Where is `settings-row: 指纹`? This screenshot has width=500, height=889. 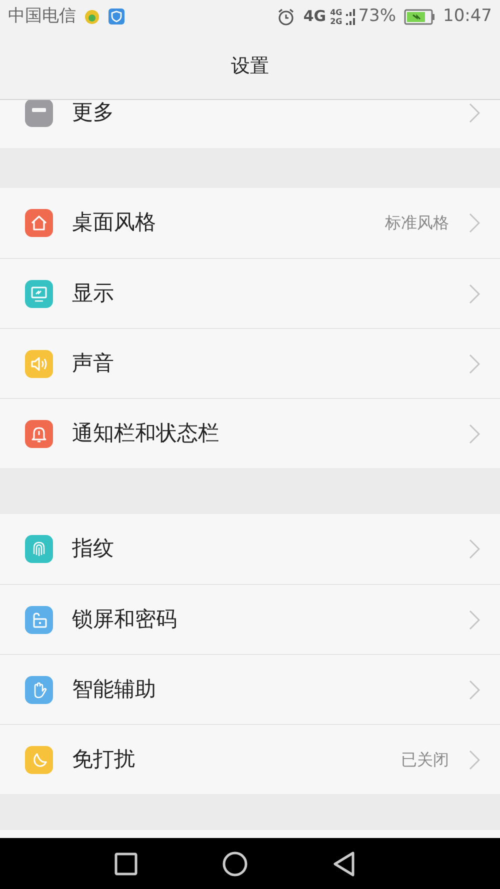 settings-row: 指纹 is located at coordinates (250, 549).